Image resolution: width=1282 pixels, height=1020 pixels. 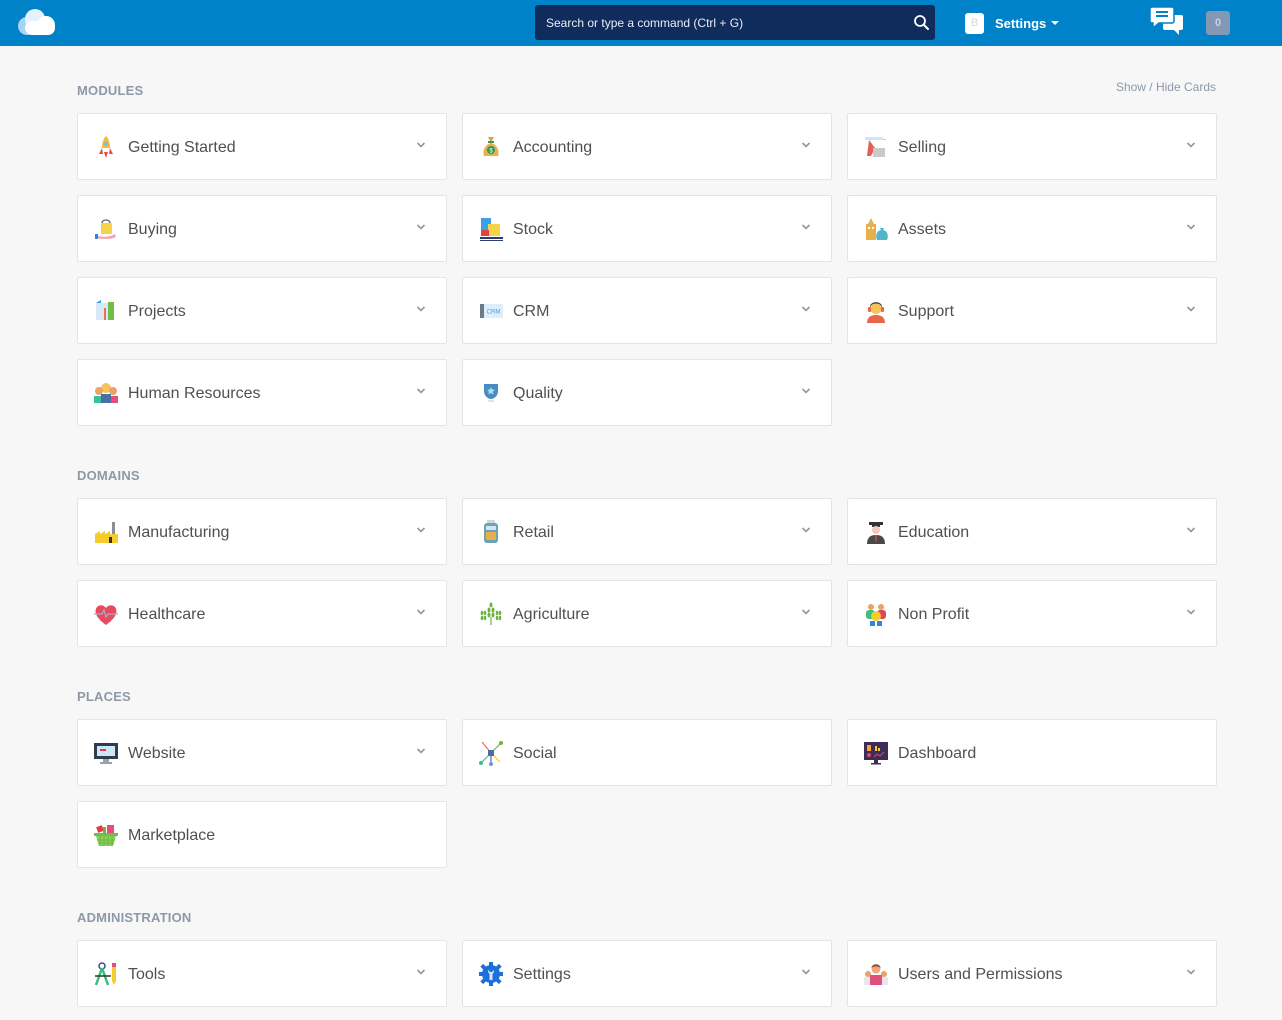 I want to click on compass-pencil-icon, so click(x=106, y=974).